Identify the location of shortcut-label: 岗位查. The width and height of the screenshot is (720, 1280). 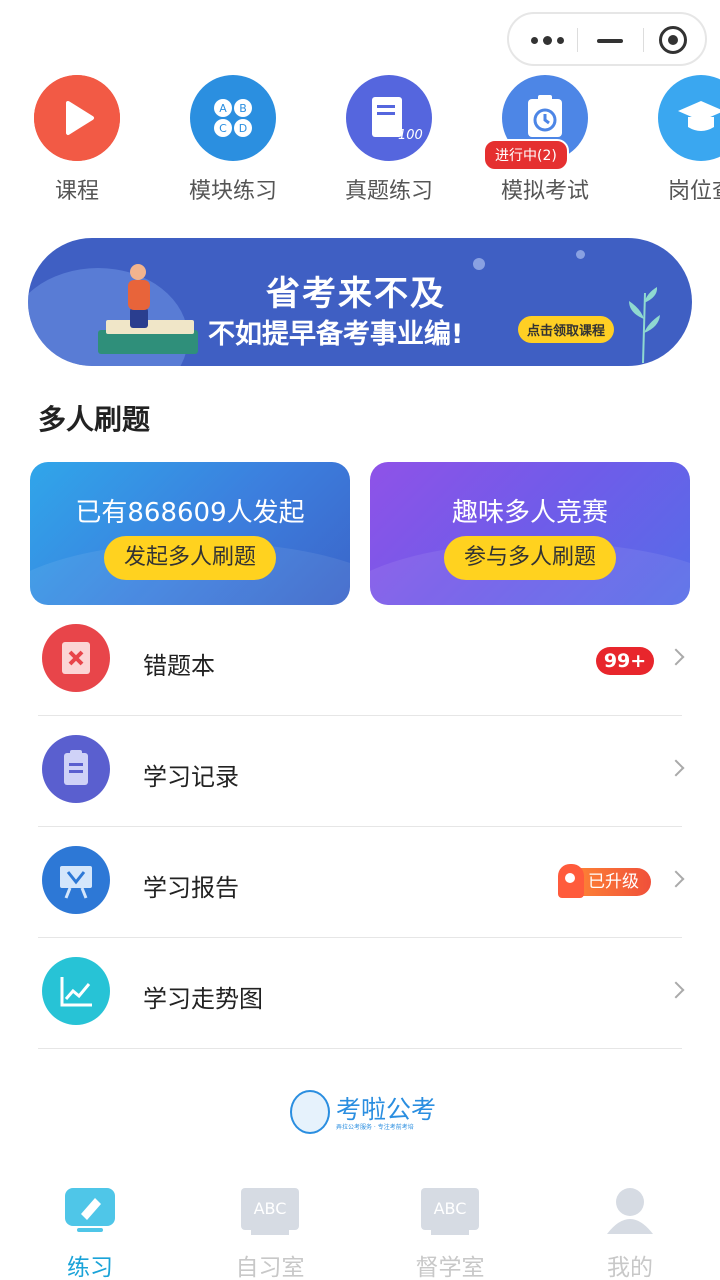
(693, 191).